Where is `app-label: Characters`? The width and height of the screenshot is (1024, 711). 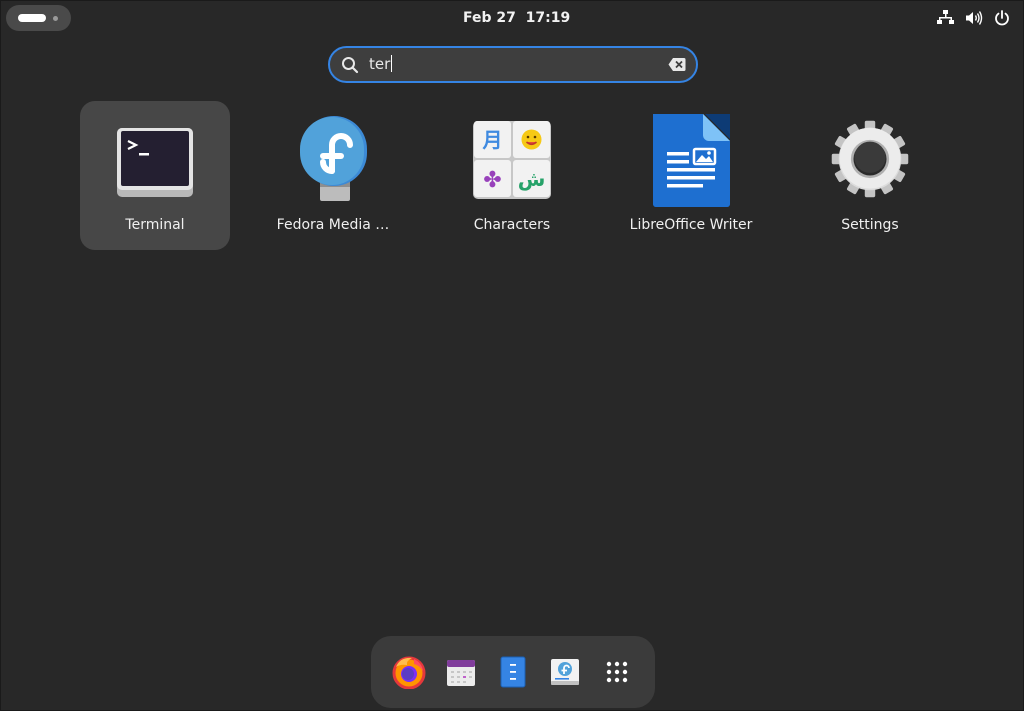 app-label: Characters is located at coordinates (512, 225).